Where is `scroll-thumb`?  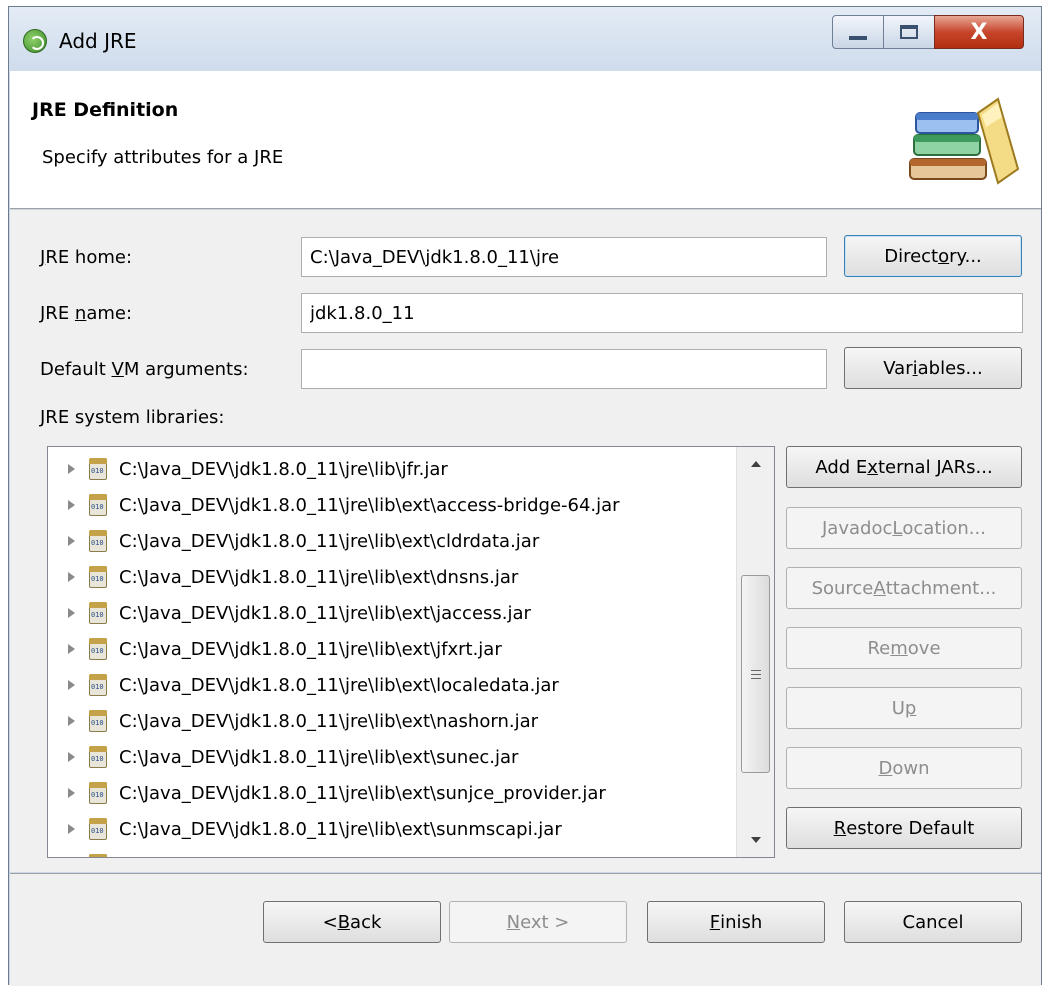
scroll-thumb is located at coordinates (755, 674).